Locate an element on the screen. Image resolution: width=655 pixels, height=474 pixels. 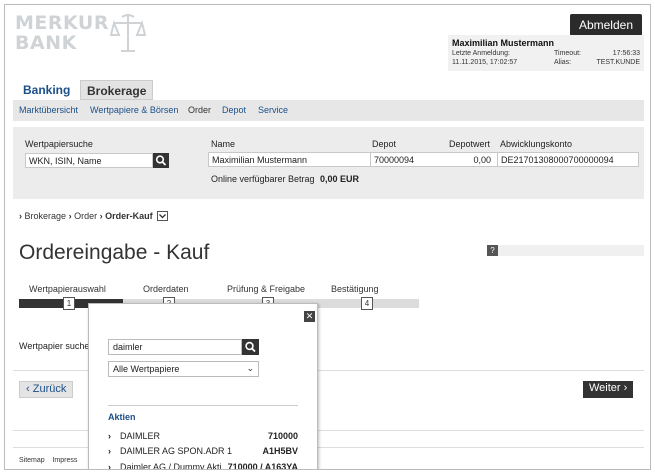
result-wkn: 710000 is located at coordinates (282, 436).